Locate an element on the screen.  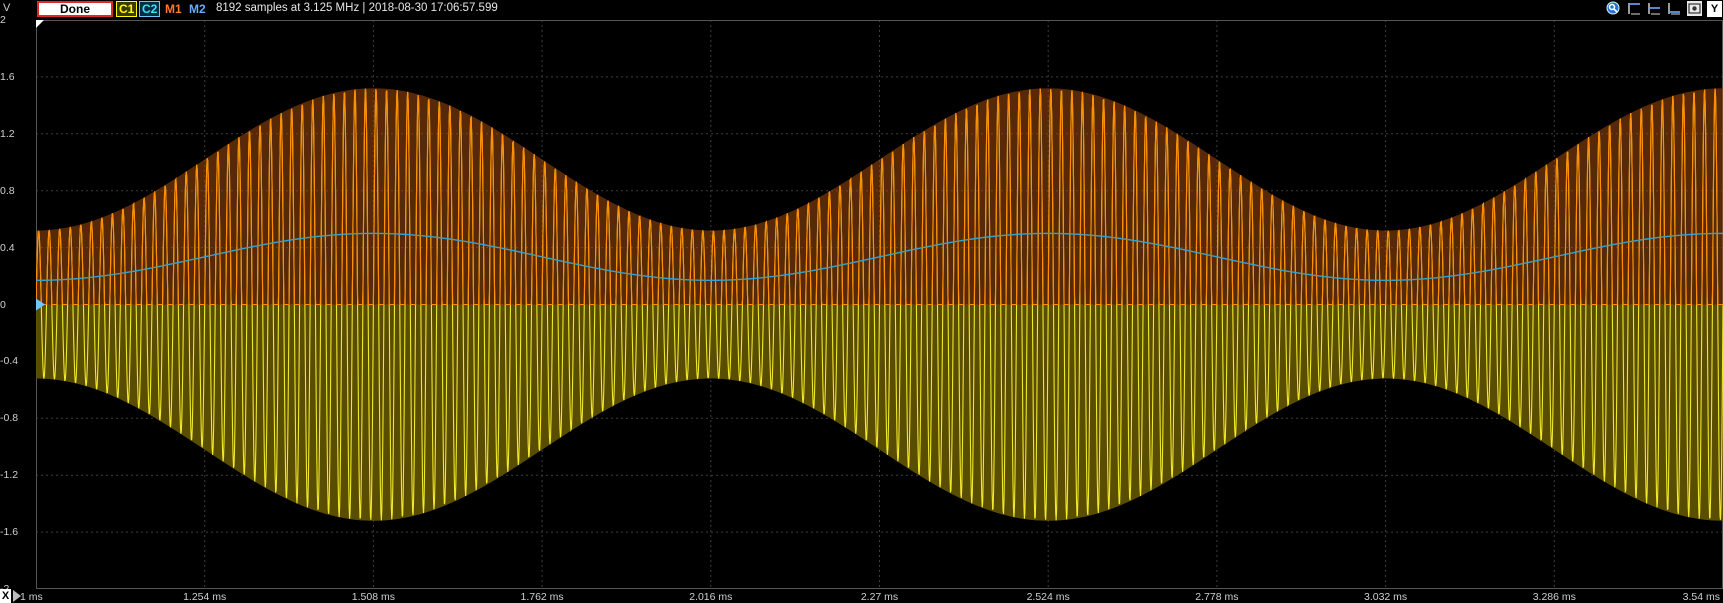
x-axis-button: X is located at coordinates (5, 596).